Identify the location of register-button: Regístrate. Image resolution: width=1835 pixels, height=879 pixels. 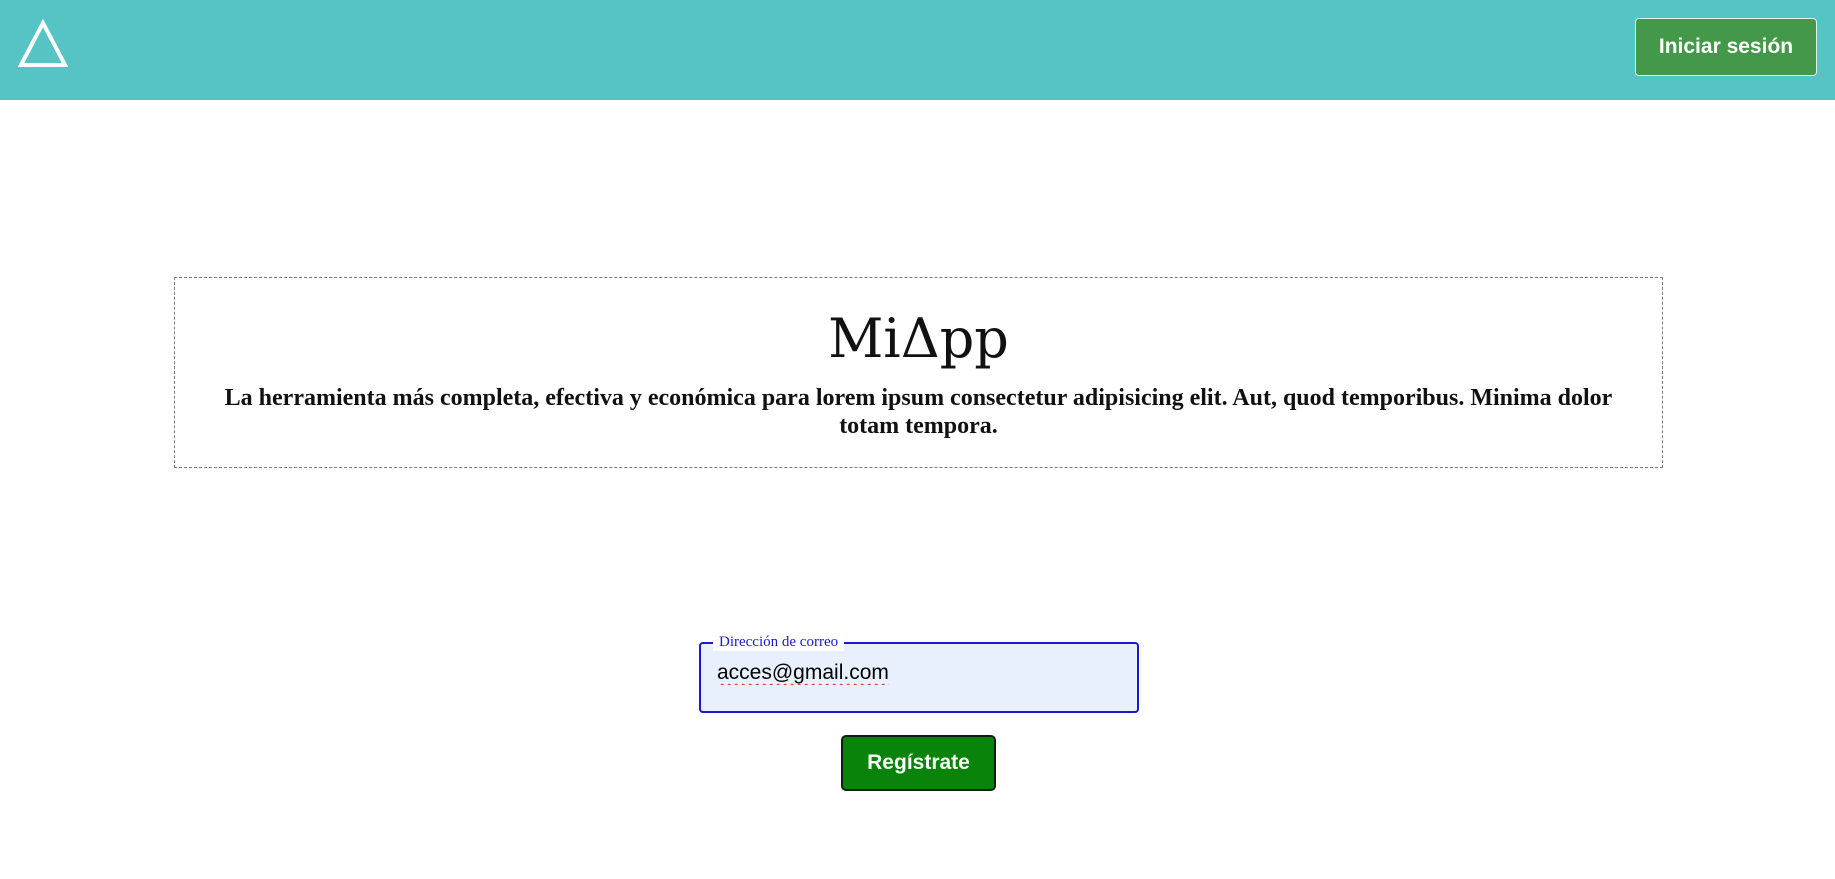
(918, 763).